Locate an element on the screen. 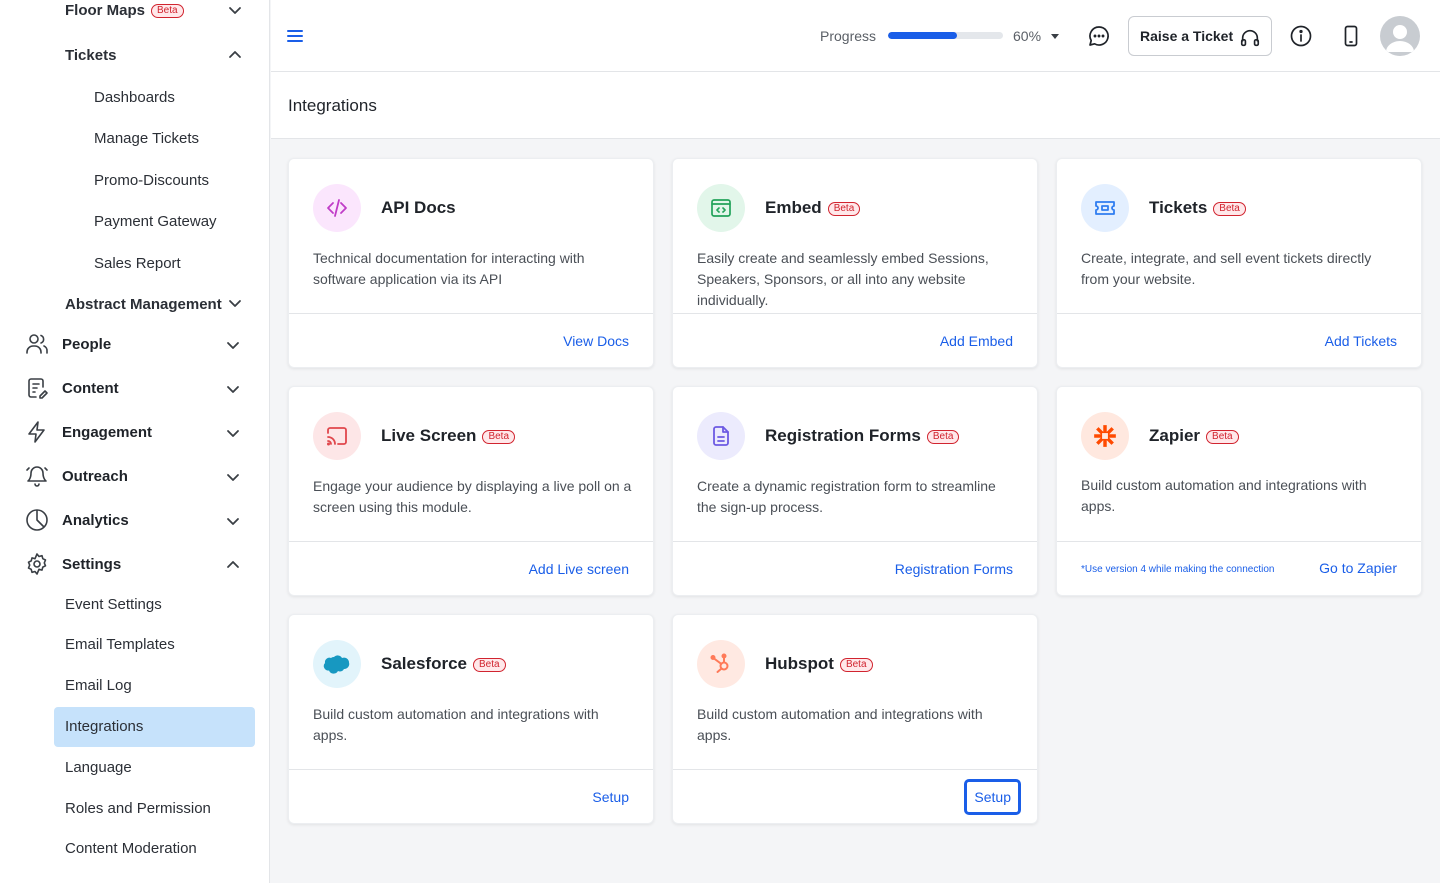  hubspot-icon-wrap is located at coordinates (721, 664).